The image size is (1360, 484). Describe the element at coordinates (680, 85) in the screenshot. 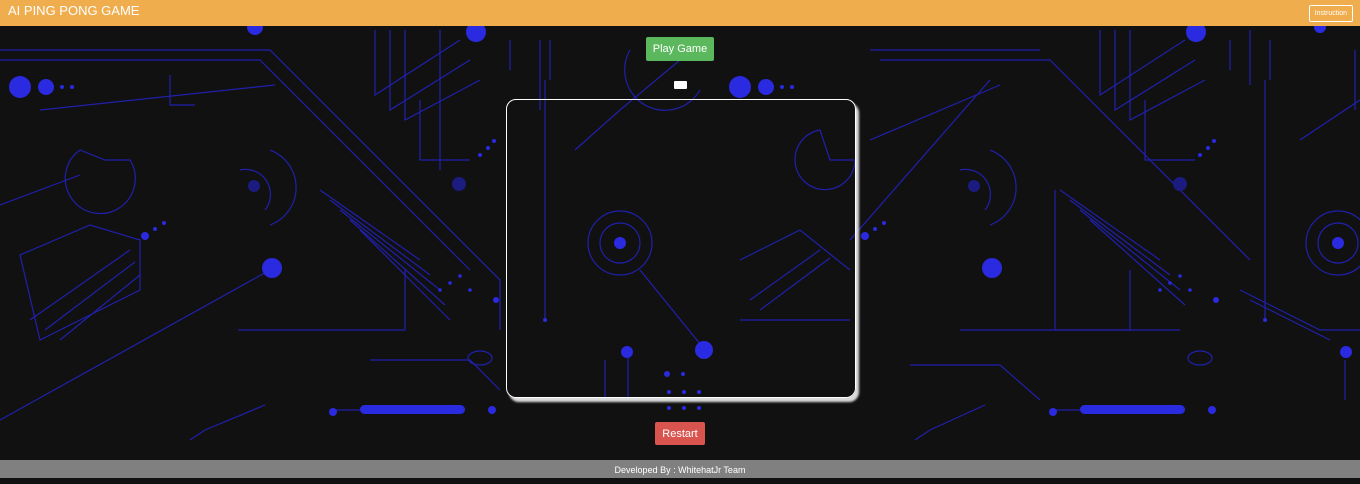

I see `status-indicator` at that location.